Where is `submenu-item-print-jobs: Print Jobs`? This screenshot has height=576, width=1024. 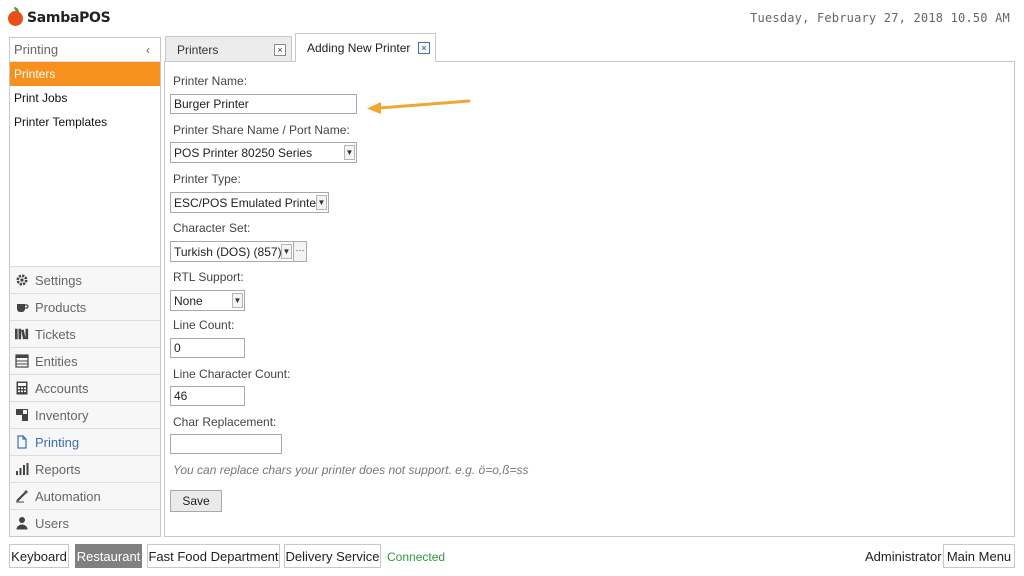
submenu-item-print-jobs: Print Jobs is located at coordinates (85, 98).